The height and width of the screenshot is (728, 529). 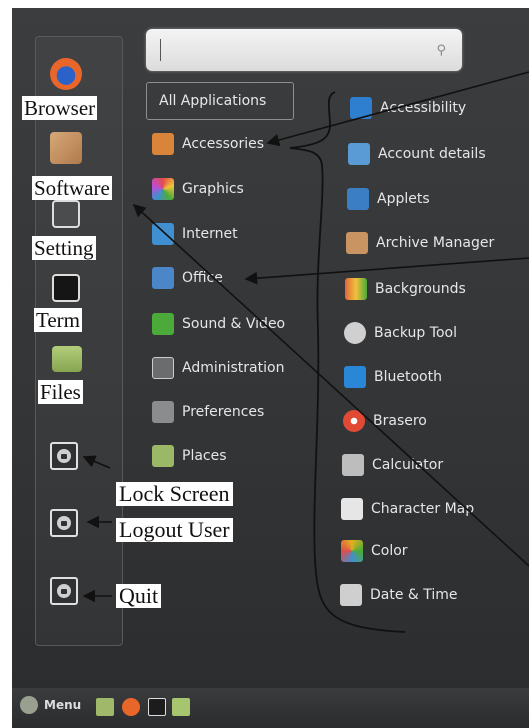 I want to click on annotation-arrow-office, so click(x=386, y=271).